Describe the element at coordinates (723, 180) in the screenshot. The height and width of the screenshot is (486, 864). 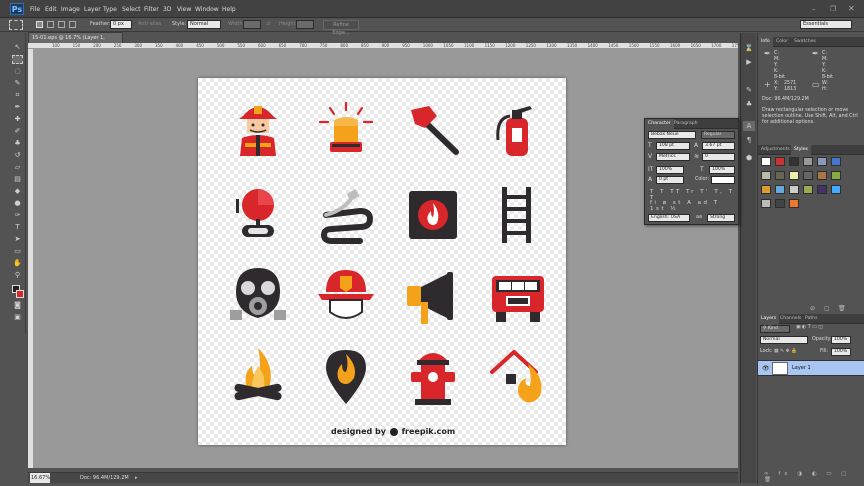
I see `text-color-swatch` at that location.